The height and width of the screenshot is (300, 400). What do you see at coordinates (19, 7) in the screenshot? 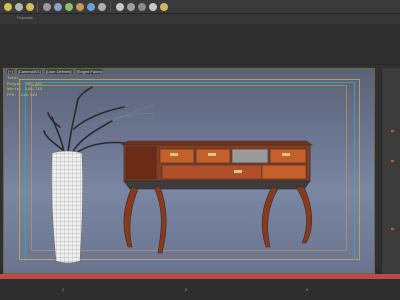
I see `move-icon` at bounding box center [19, 7].